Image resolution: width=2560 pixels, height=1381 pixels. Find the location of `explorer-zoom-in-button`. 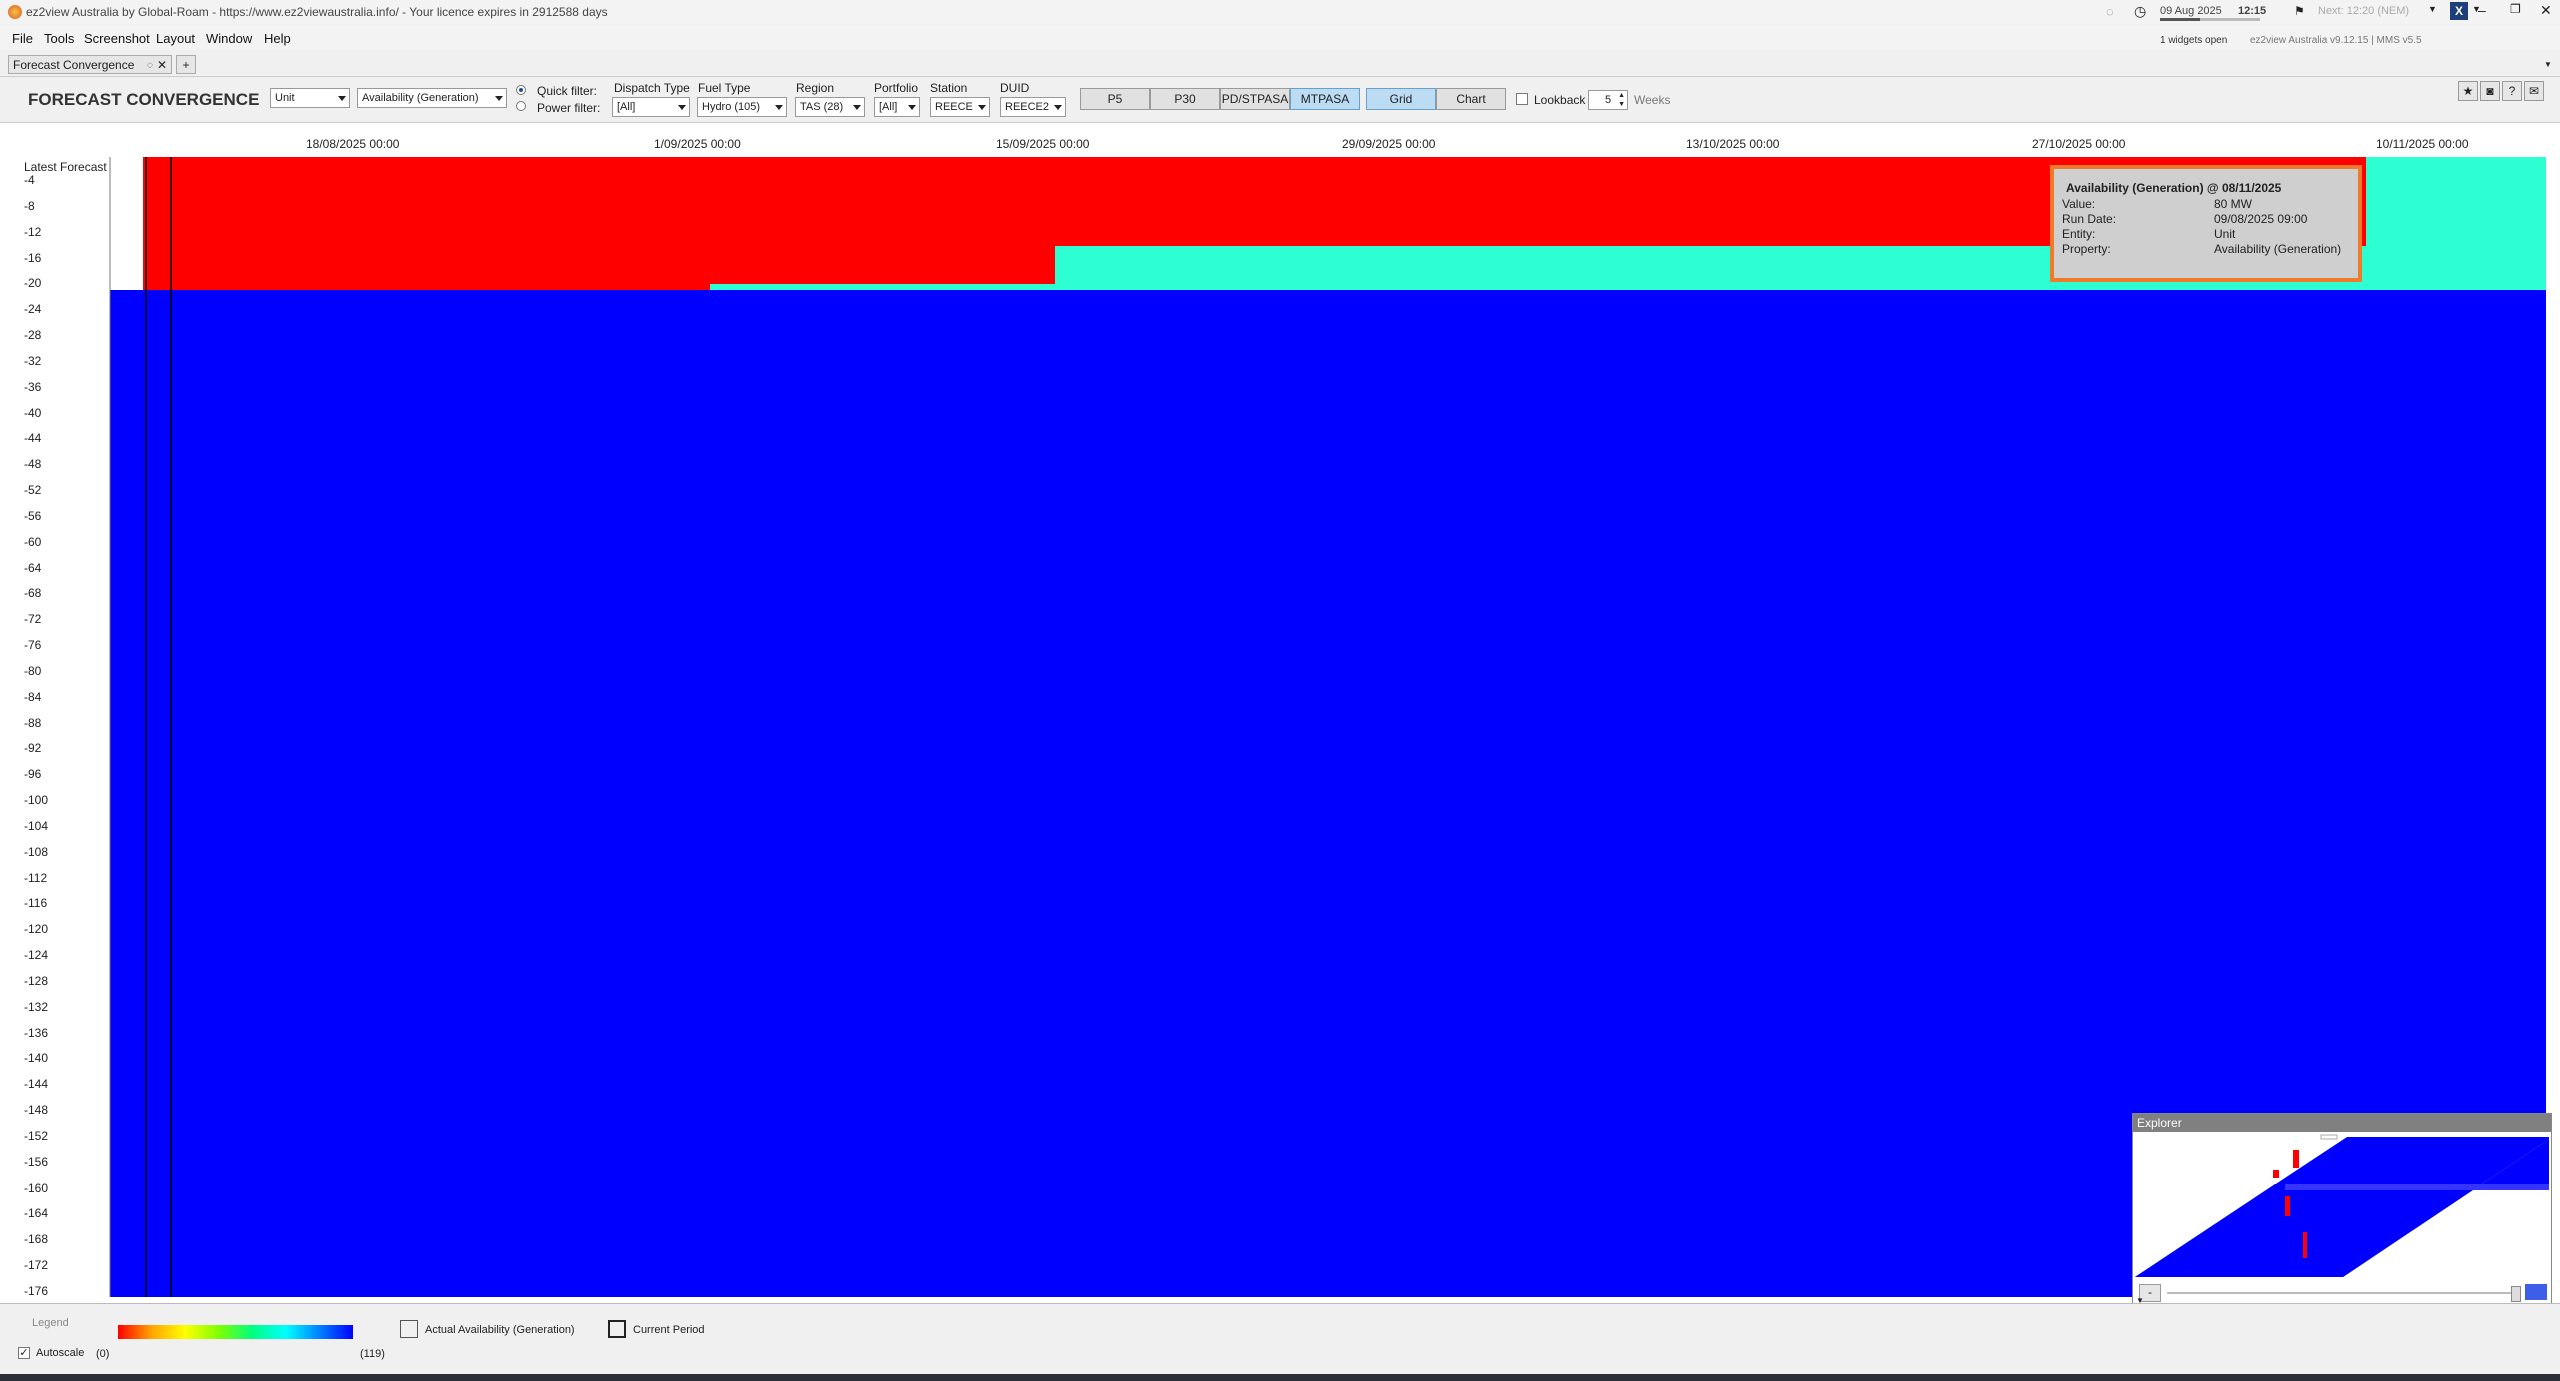

explorer-zoom-in-button is located at coordinates (2536, 1292).